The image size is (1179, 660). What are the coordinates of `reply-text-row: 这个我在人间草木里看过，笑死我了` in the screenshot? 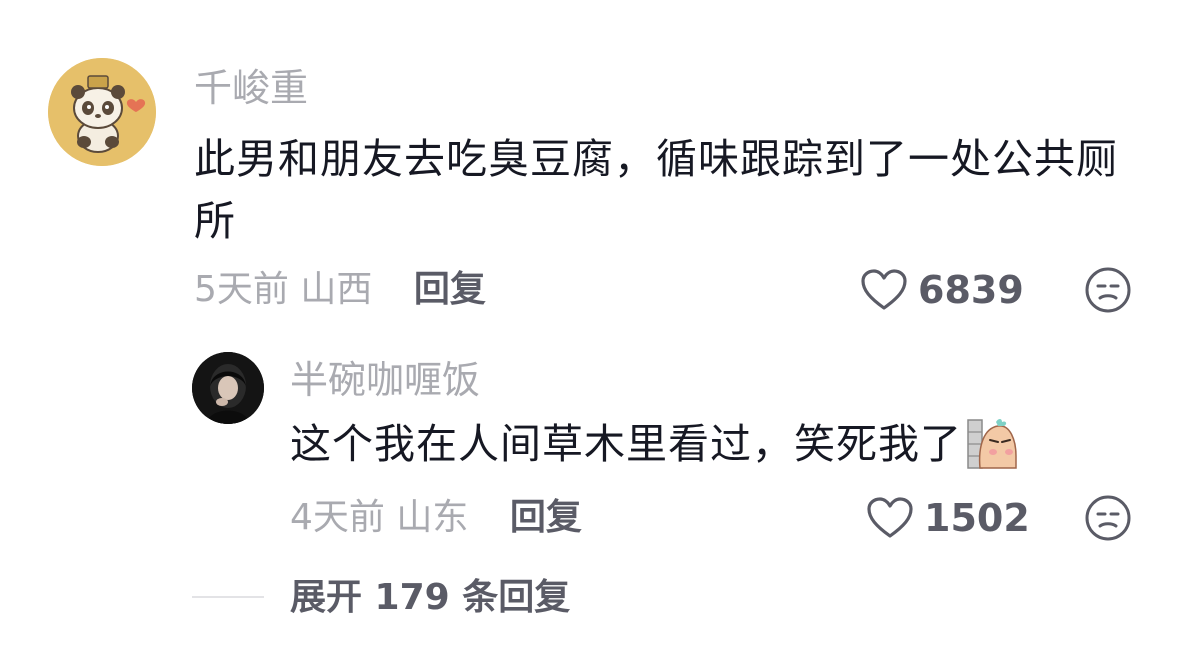 It's located at (654, 444).